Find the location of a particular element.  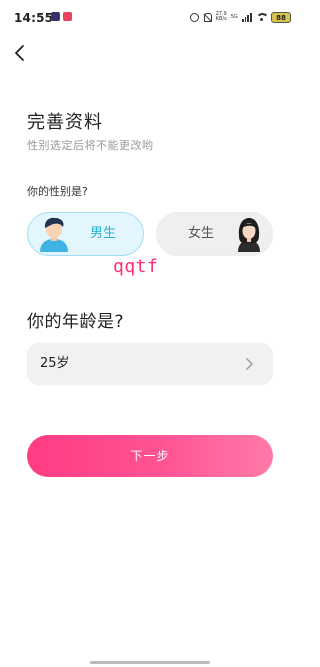

chevron-left-icon is located at coordinates (19, 53).